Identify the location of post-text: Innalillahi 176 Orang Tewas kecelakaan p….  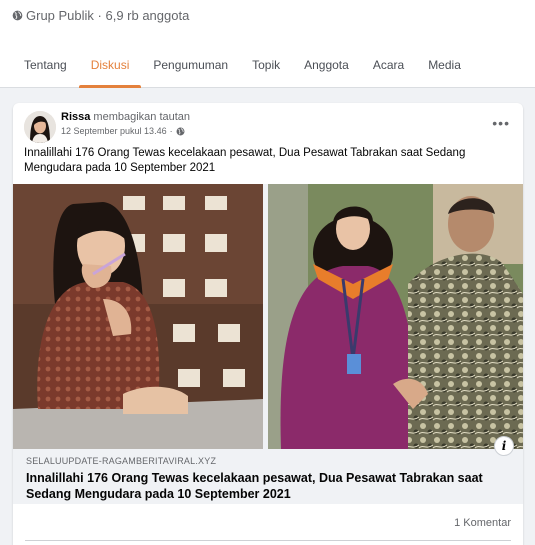
(245, 160).